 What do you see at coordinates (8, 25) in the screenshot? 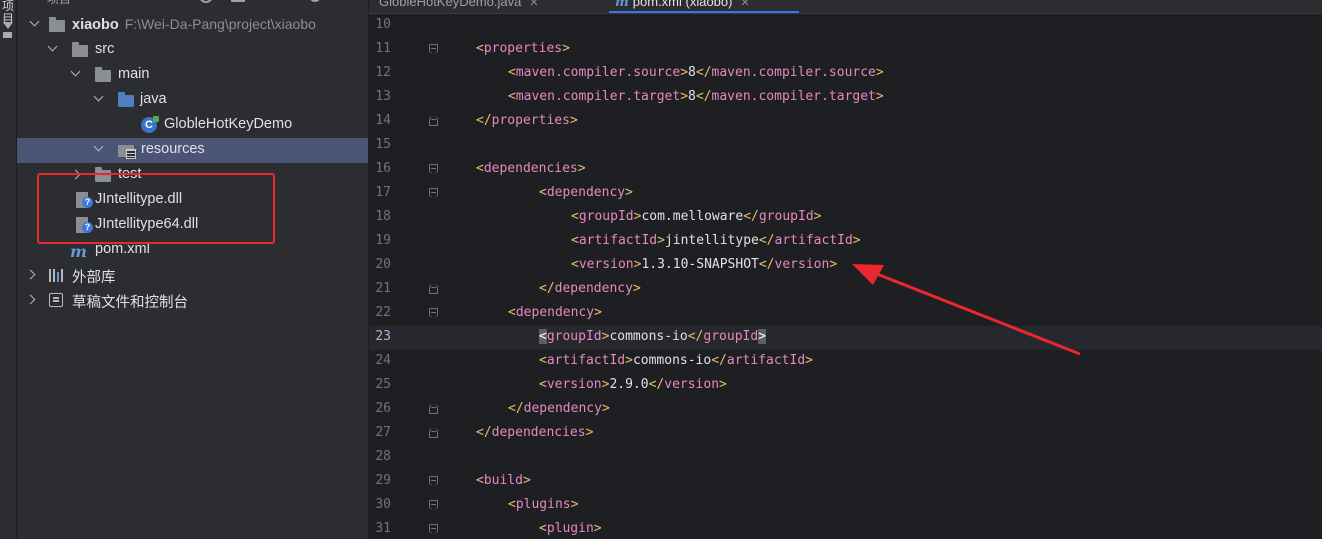
I see `project-tool-icon` at bounding box center [8, 25].